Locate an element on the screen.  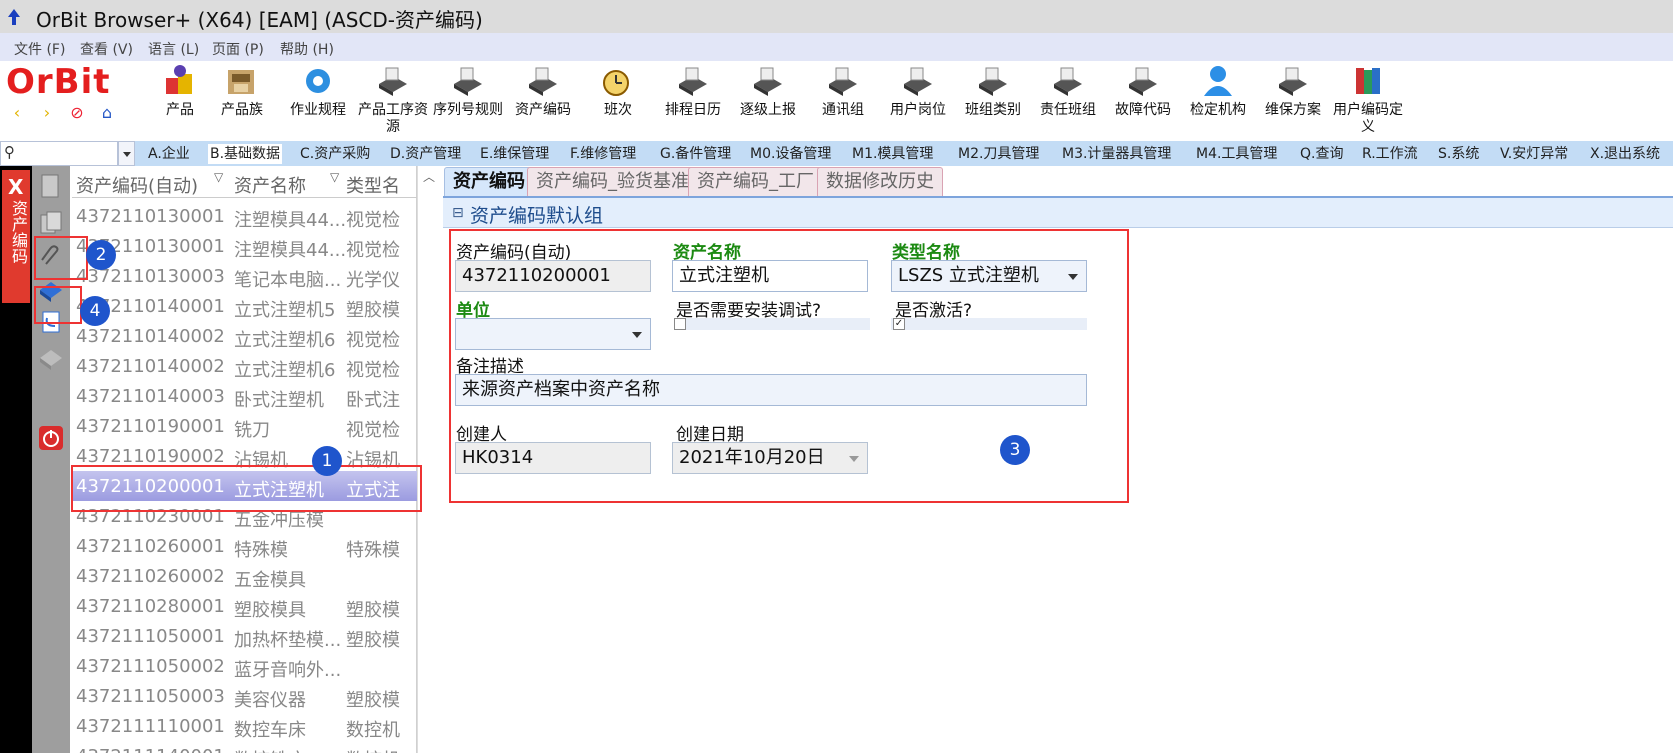
tool-responsible-team: 责任班组 is located at coordinates (1068, 91).